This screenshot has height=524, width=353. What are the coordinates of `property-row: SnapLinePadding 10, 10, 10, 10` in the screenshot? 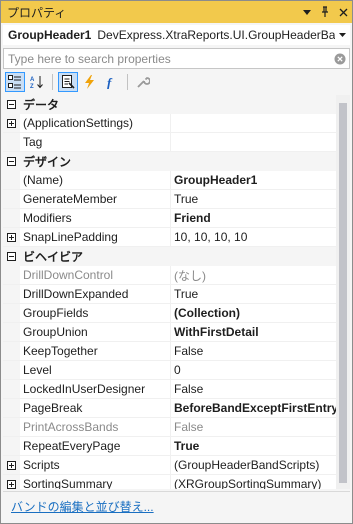 It's located at (169, 237).